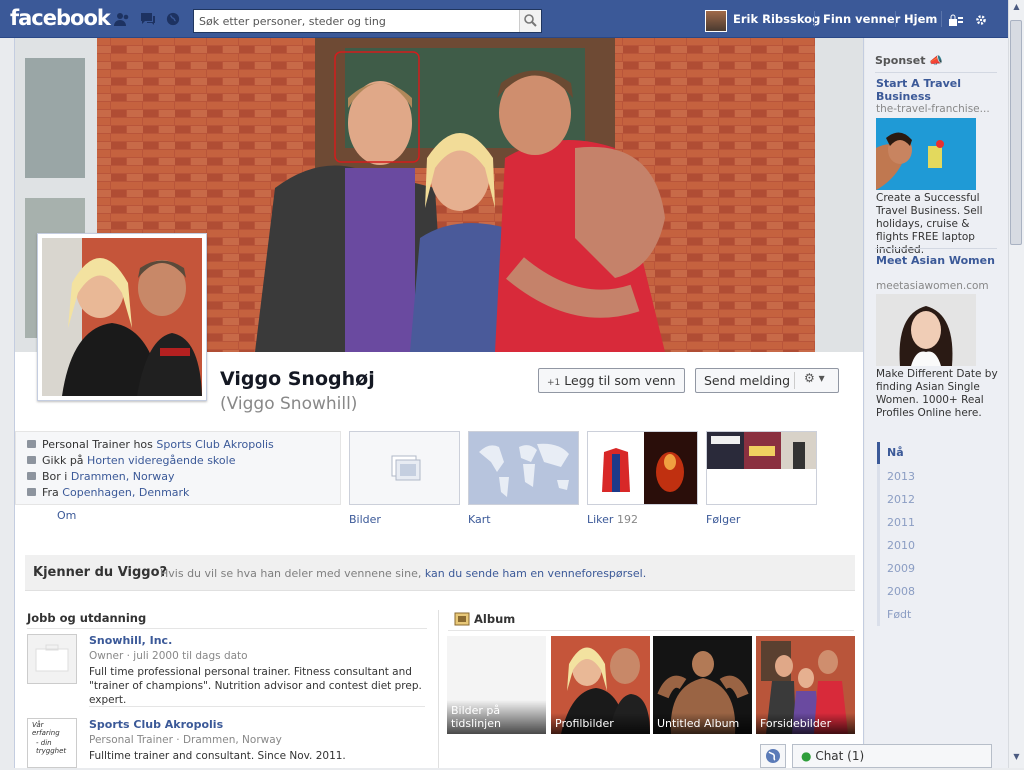 This screenshot has width=1024, height=770. I want to click on scroll-up-arrow-icon: ▲, so click(1016, 9).